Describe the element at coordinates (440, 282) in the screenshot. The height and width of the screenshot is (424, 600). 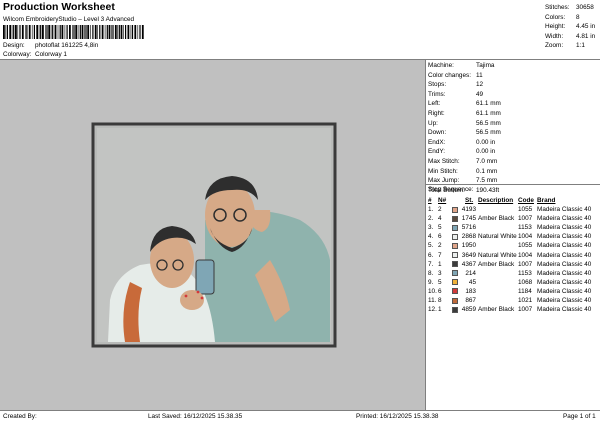
I see `cell-n: 5` at that location.